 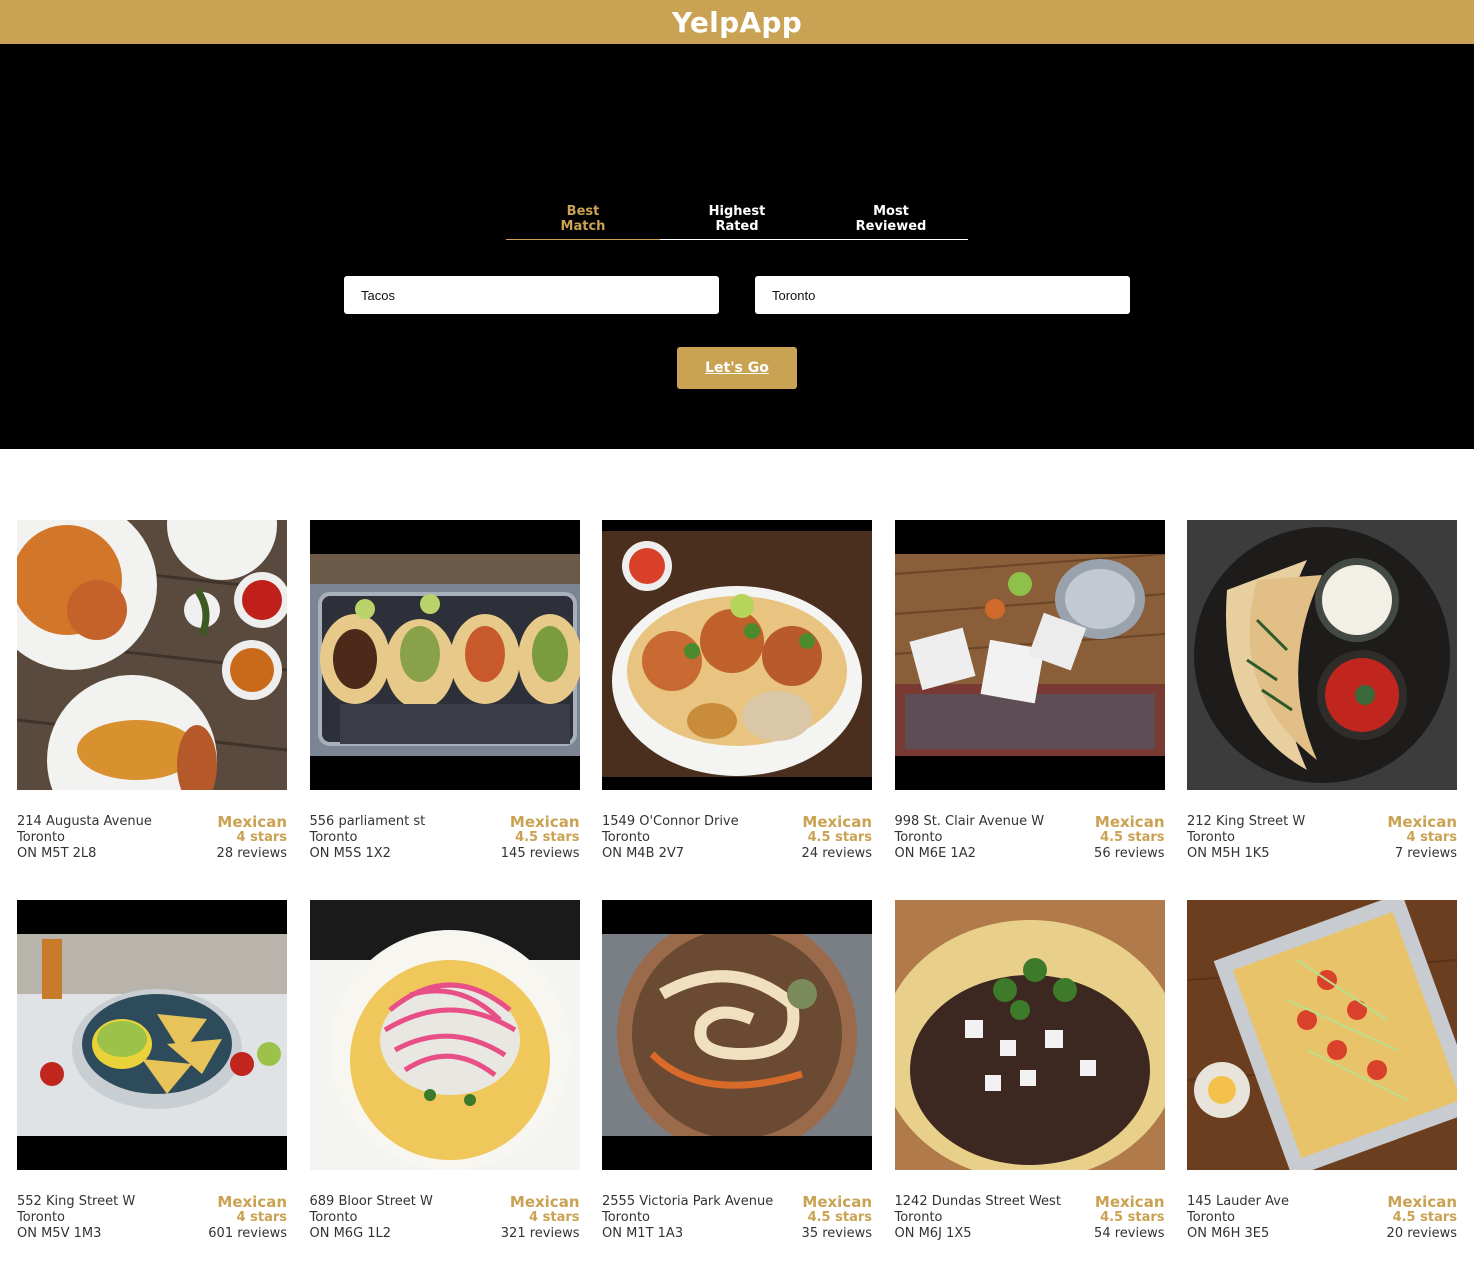 What do you see at coordinates (969, 821) in the screenshot?
I see `street-address: 998 St. Clair Avenue W` at bounding box center [969, 821].